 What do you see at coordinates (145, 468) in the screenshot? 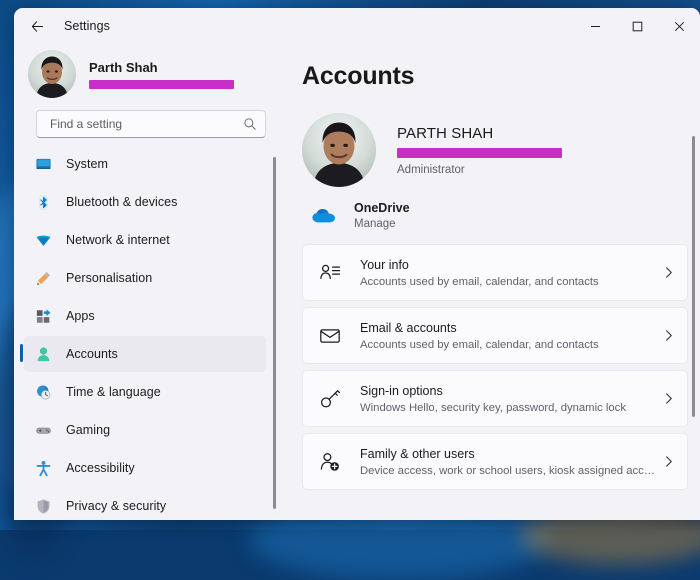
I see `sidebar-item-accessibility: Accessibility` at bounding box center [145, 468].